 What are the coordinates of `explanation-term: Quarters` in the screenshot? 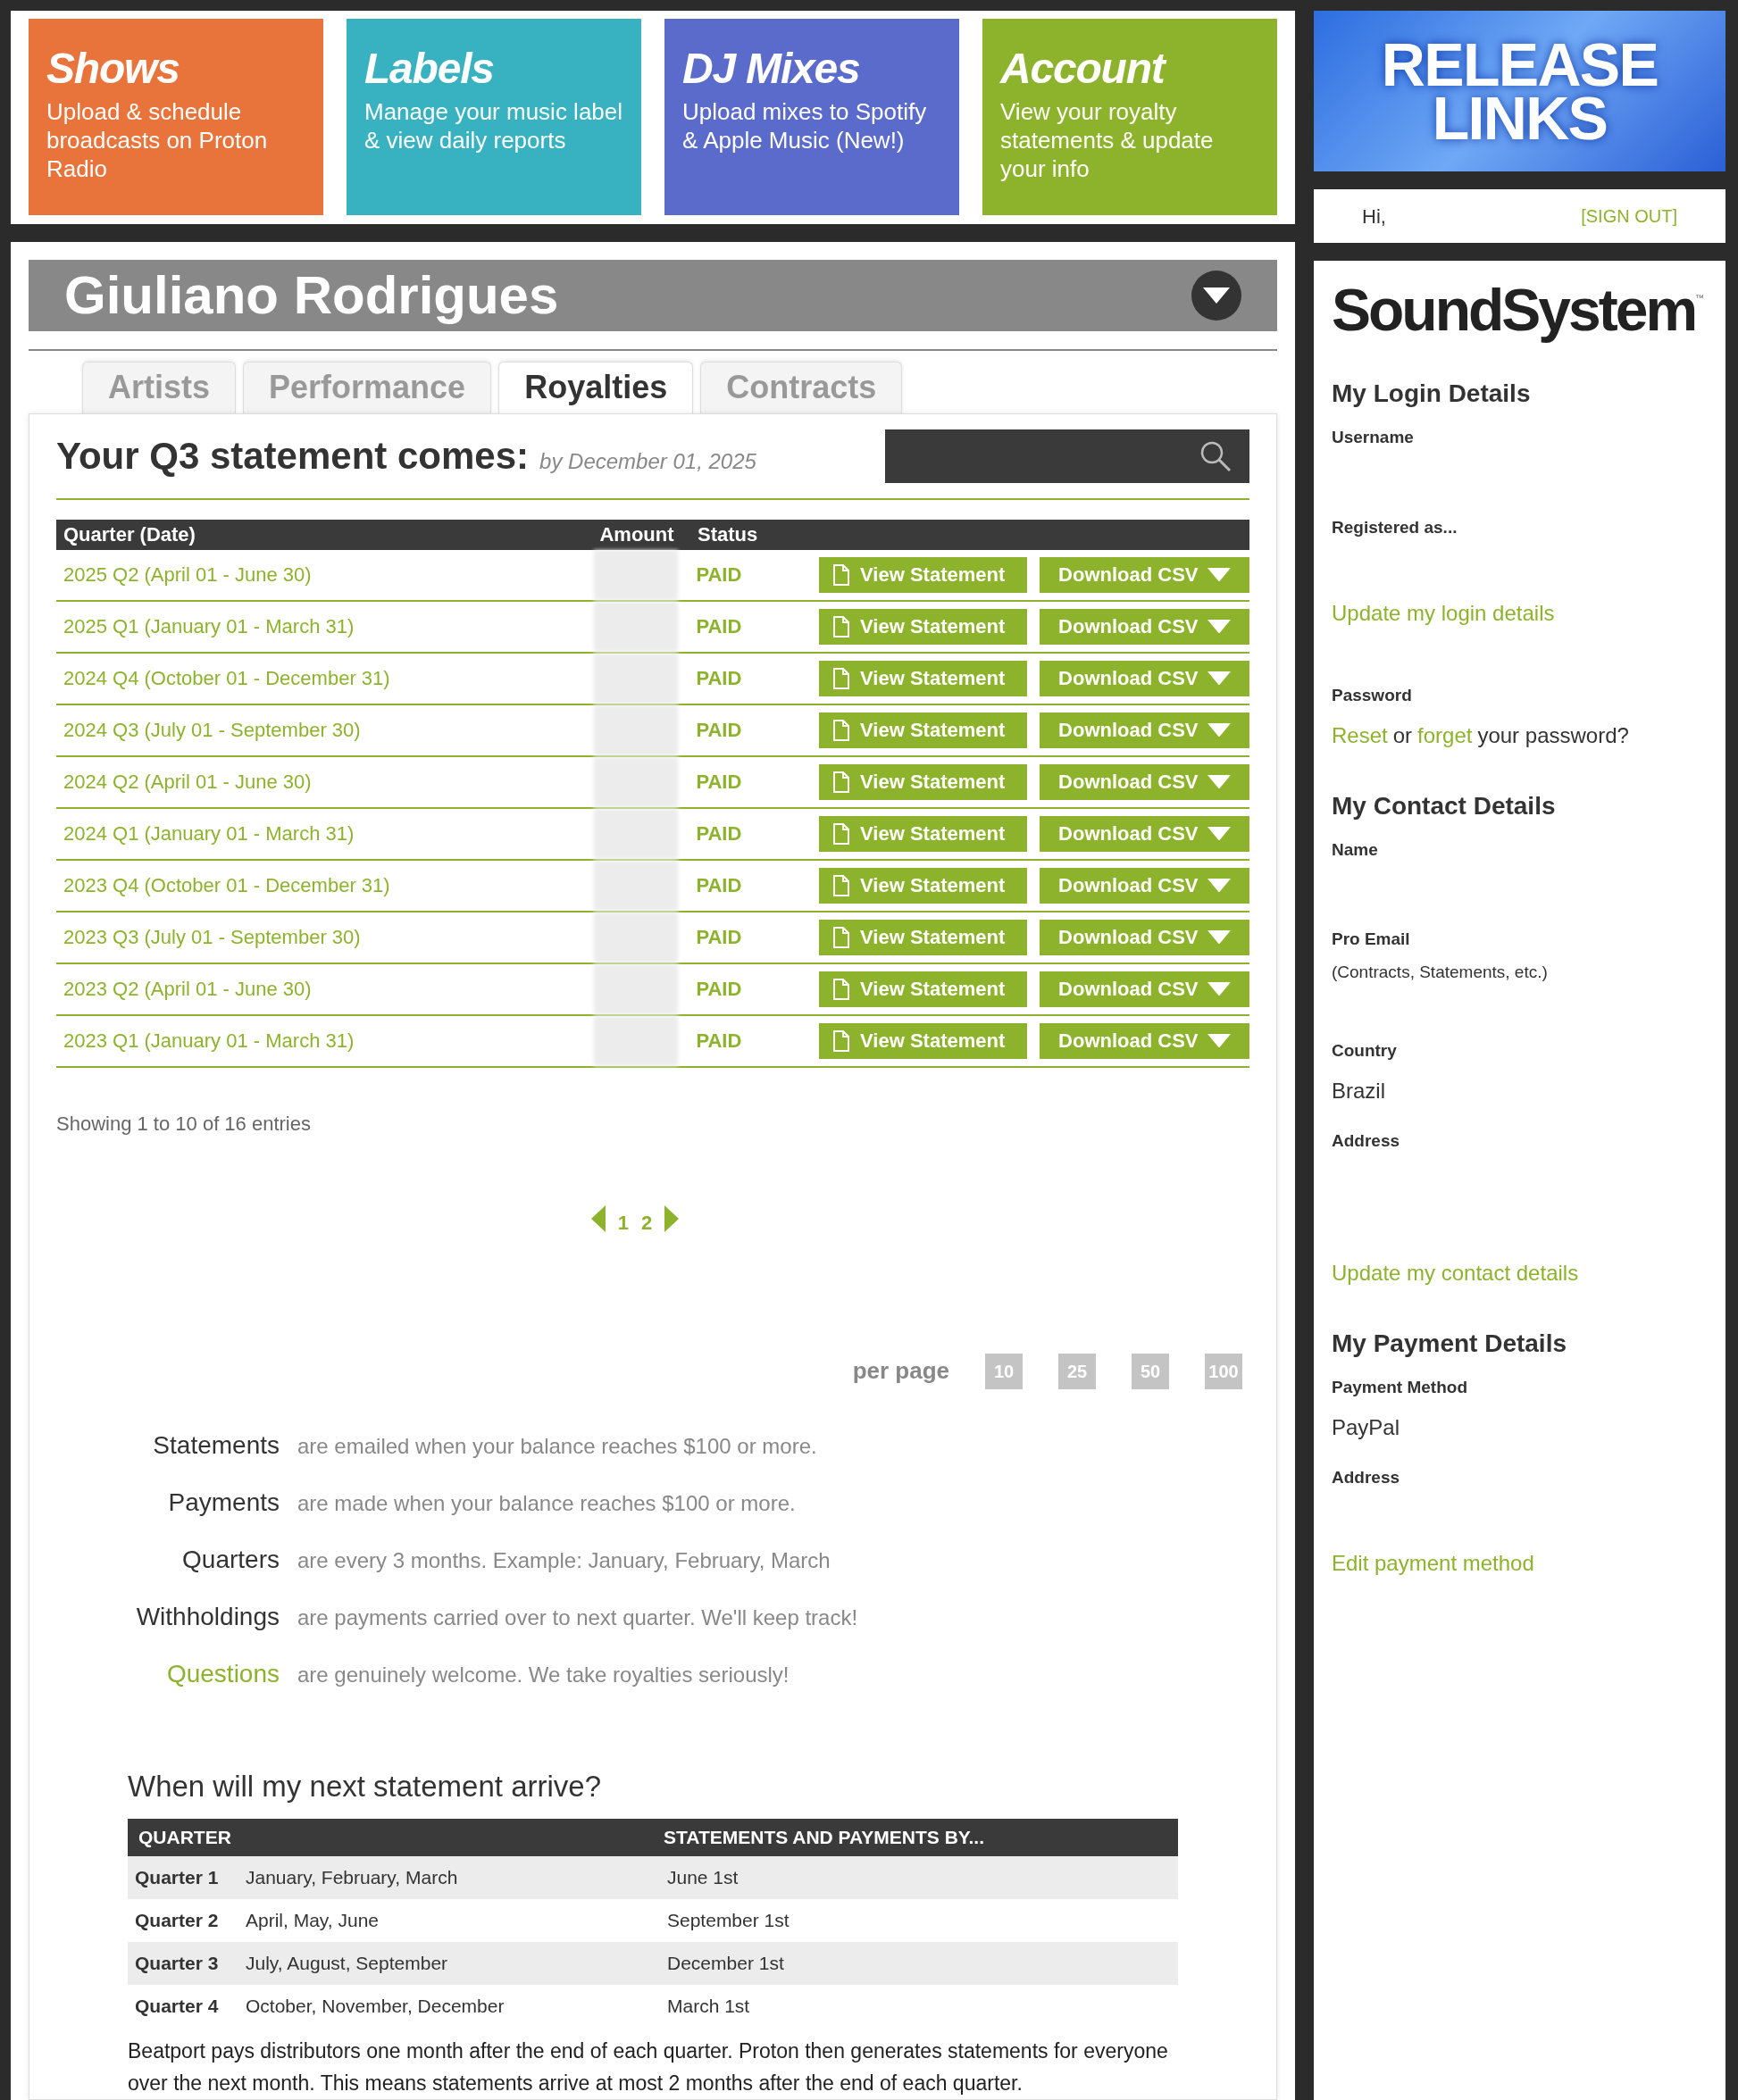 It's located at (230, 1560).